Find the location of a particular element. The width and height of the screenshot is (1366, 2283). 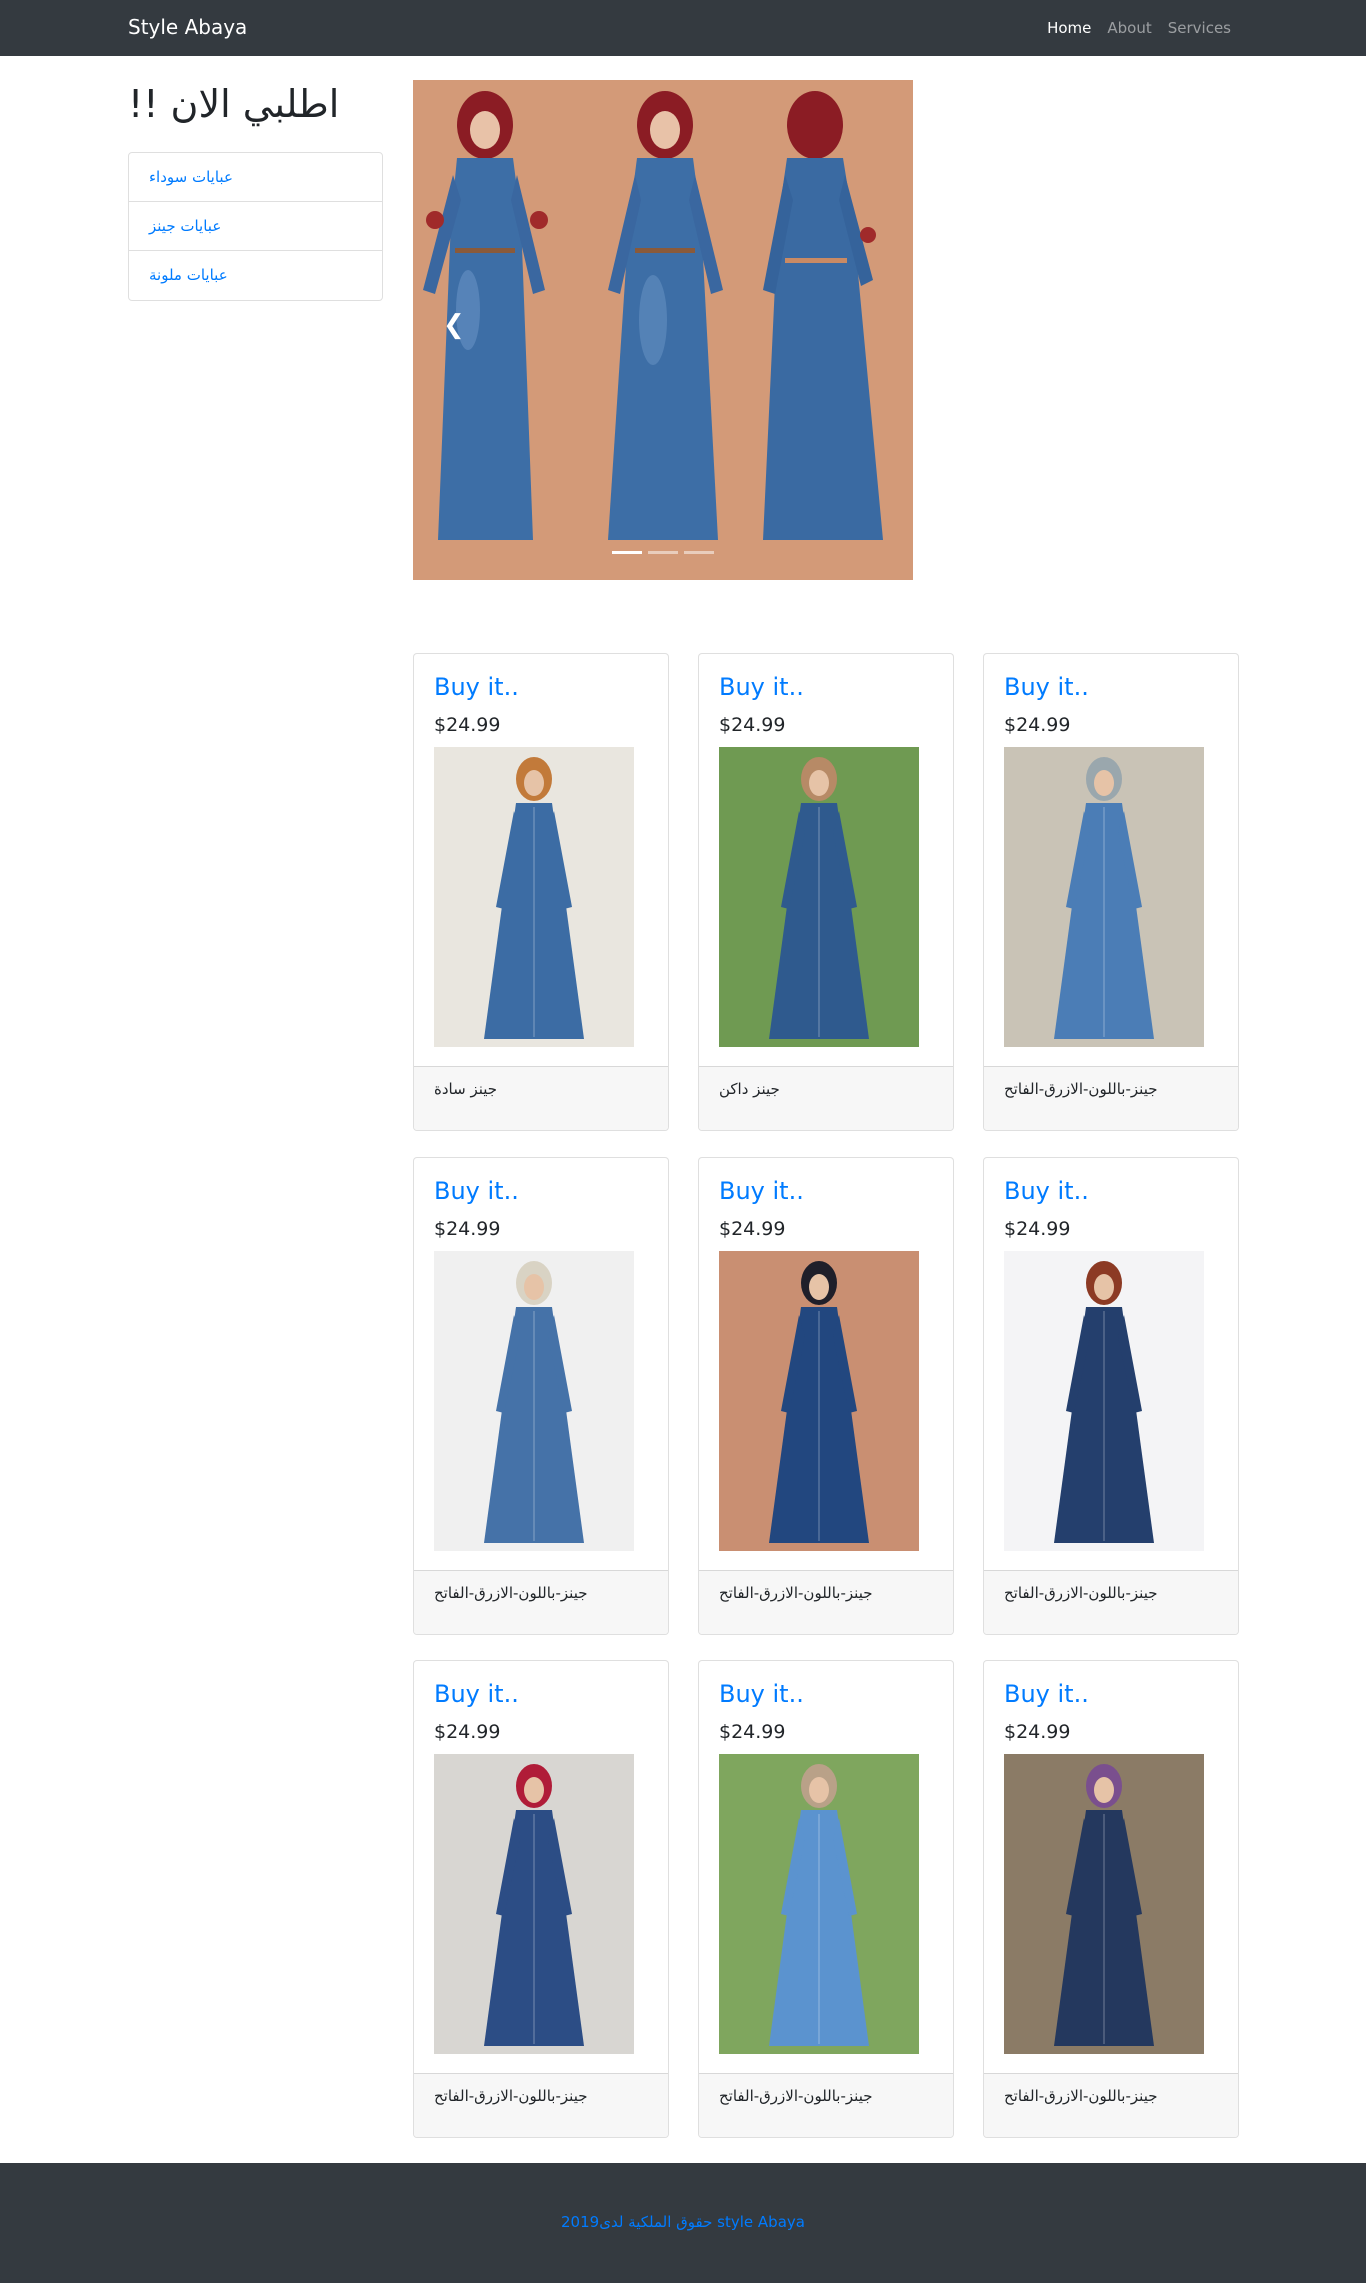

carousel-prev-icon: ❮ is located at coordinates (458, 325).